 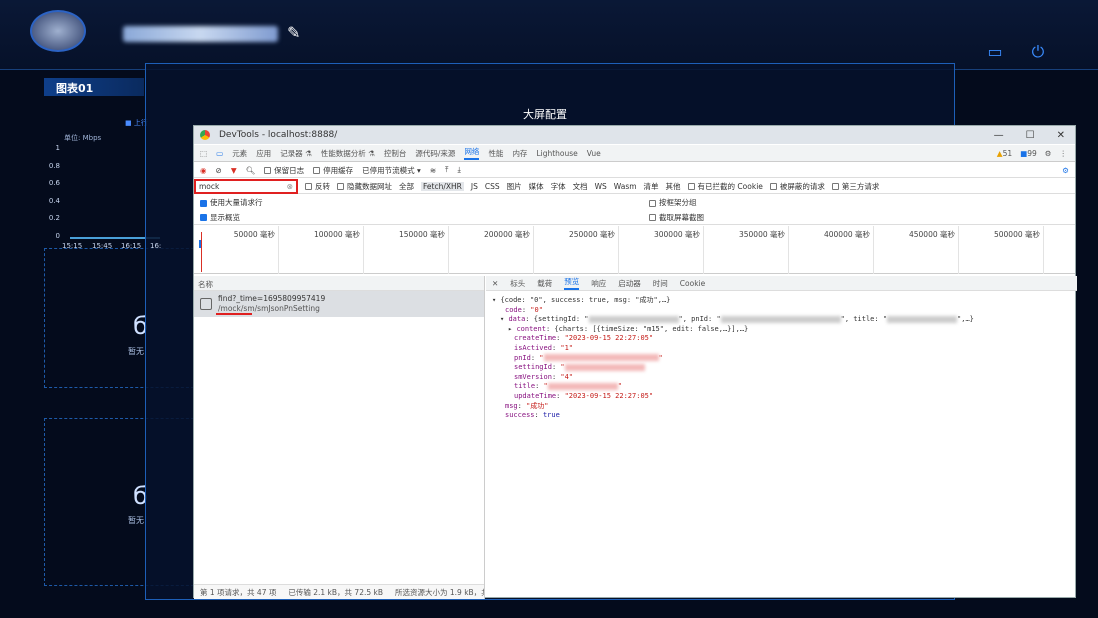 I want to click on preserve-log-checkbox: 保留日志, so click(x=284, y=170).